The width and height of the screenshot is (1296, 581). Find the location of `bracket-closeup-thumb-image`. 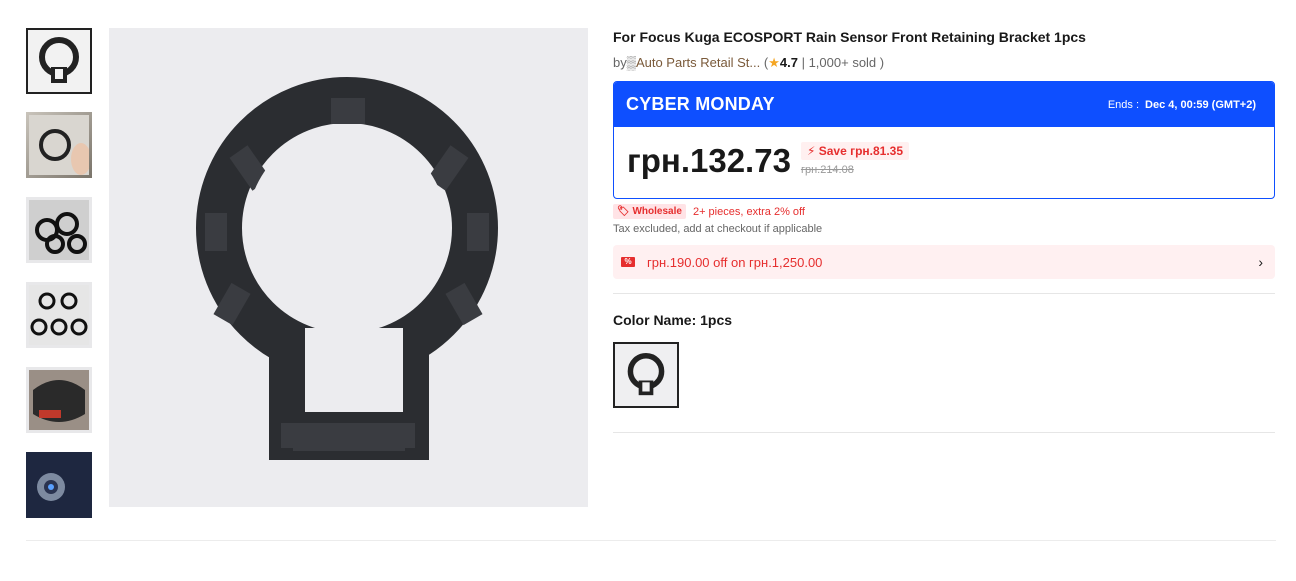

bracket-closeup-thumb-image is located at coordinates (59, 400).